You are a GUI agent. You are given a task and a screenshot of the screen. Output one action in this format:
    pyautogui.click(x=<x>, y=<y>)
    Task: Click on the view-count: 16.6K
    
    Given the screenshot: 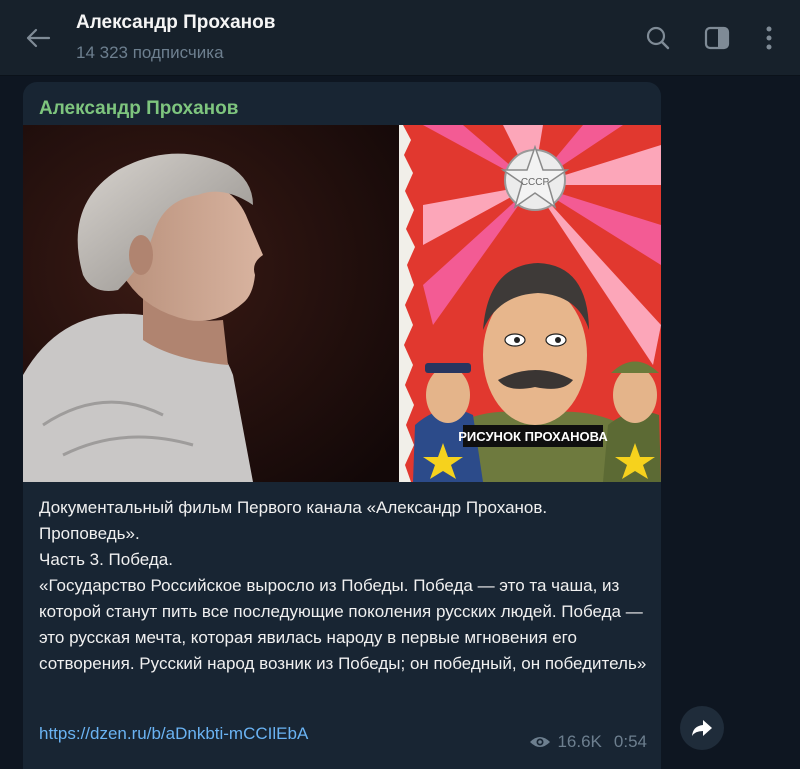 What is the action you would take?
    pyautogui.click(x=579, y=741)
    